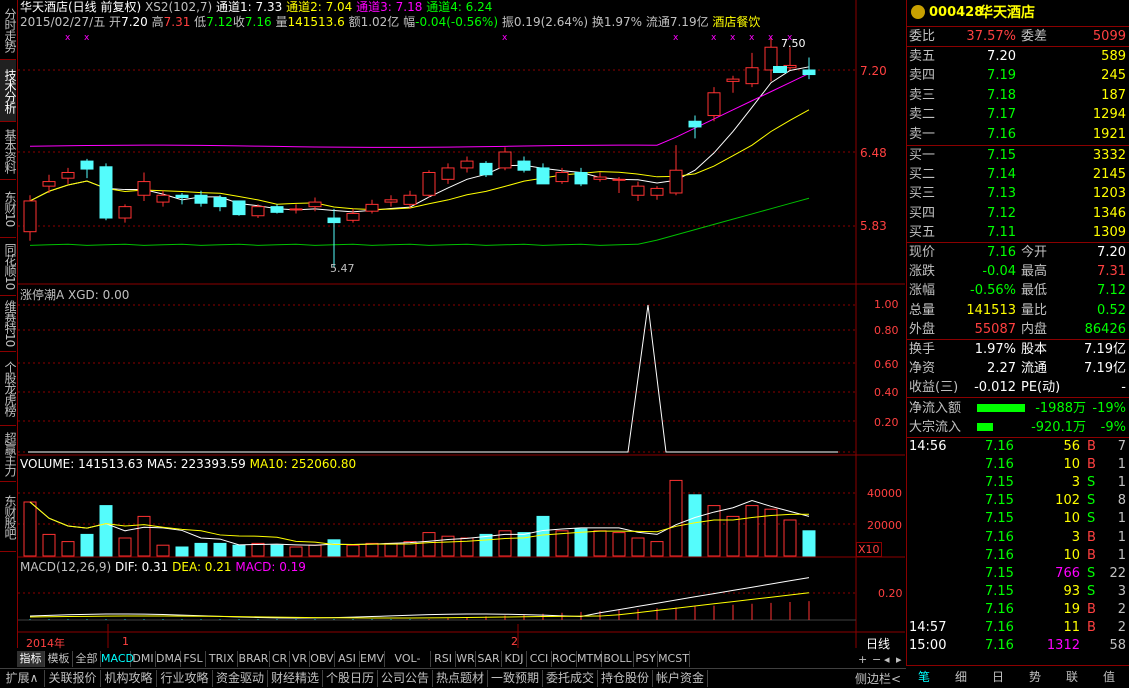 The width and height of the screenshot is (1129, 688). I want to click on zoom-in-icon: +, so click(862, 659).